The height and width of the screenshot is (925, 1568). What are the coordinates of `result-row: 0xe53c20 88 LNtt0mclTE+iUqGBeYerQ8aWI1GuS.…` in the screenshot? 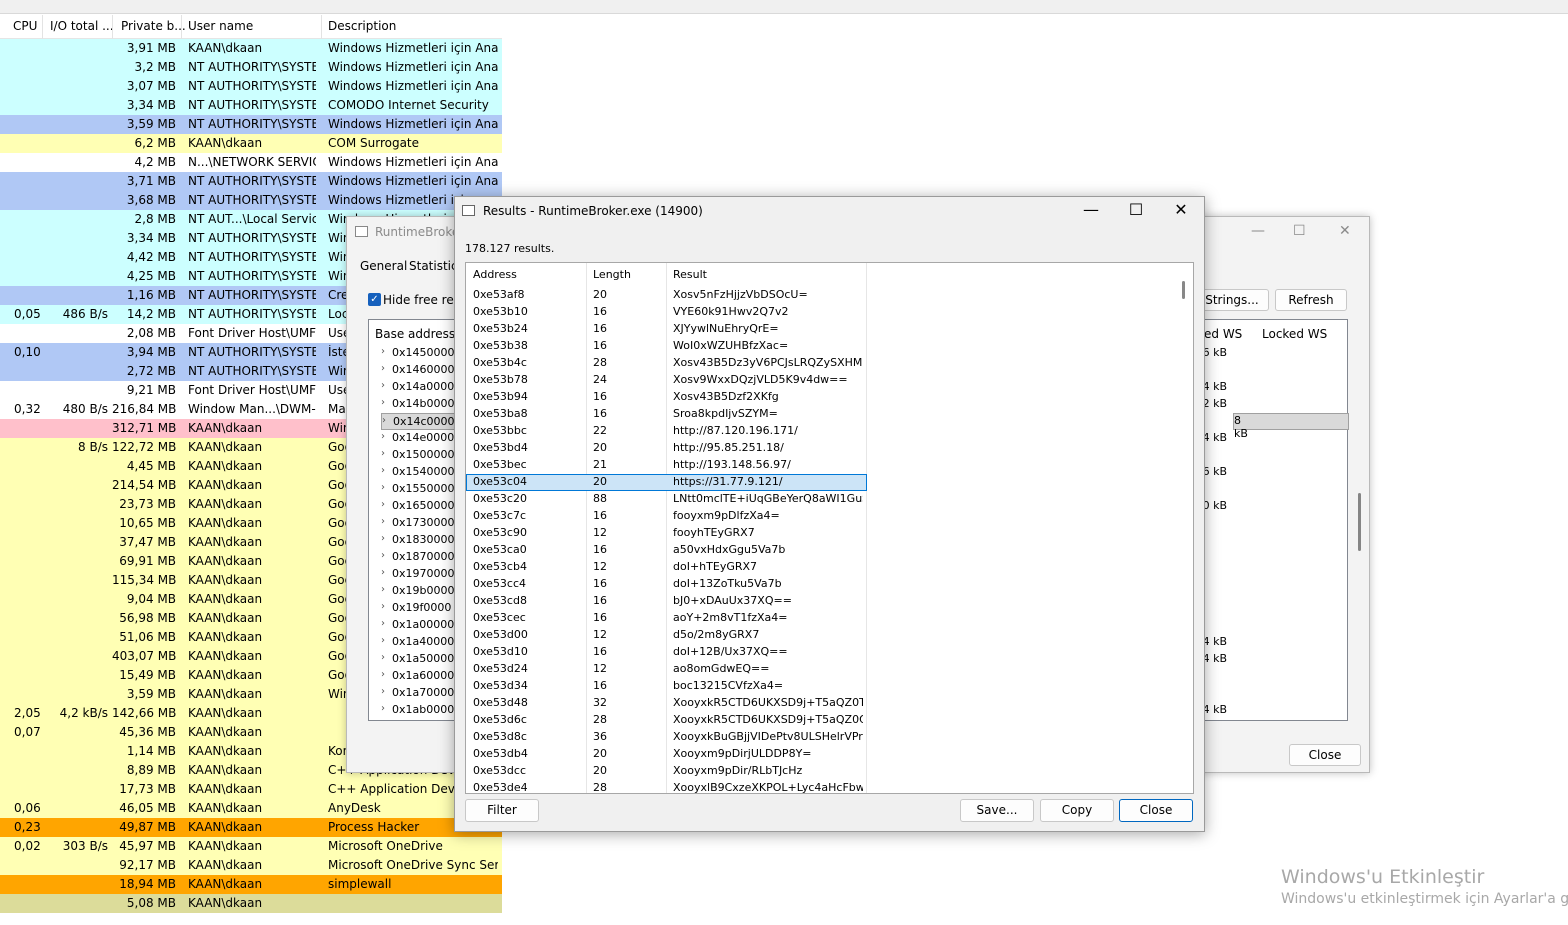 It's located at (666, 499).